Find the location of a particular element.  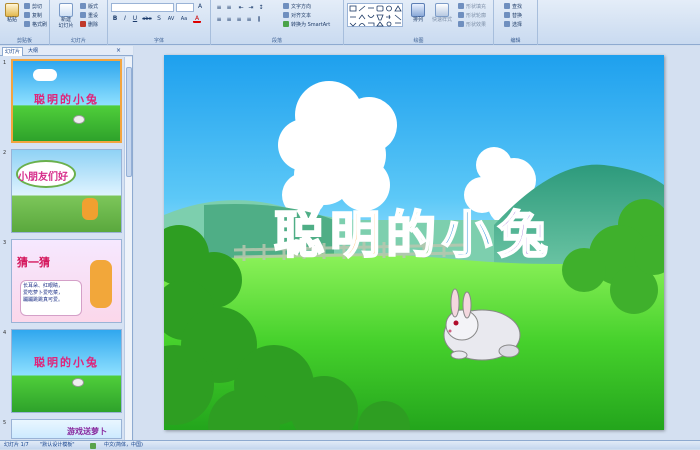

grow-font-icon: A is located at coordinates (200, 7).